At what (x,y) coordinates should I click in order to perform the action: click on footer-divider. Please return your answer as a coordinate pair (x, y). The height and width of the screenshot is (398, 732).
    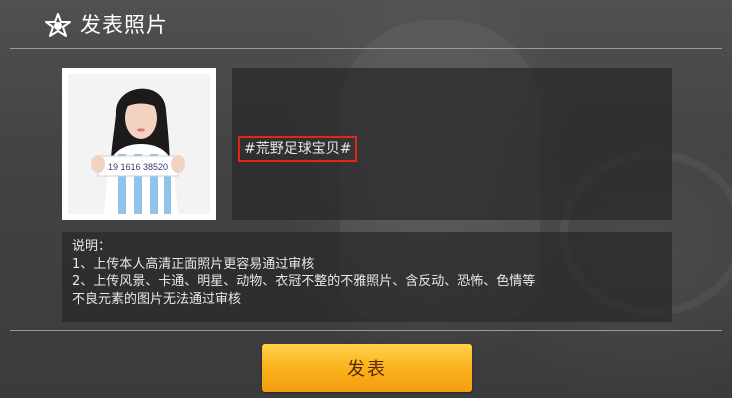
    Looking at the image, I should click on (366, 330).